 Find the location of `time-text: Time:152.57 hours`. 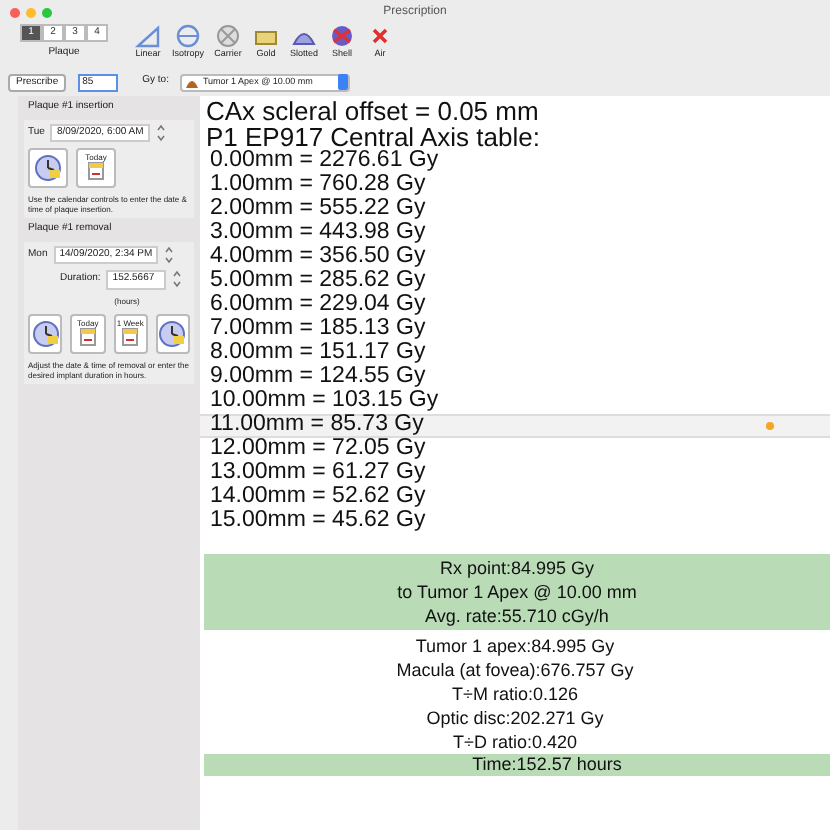

time-text: Time:152.57 hours is located at coordinates (546, 765).